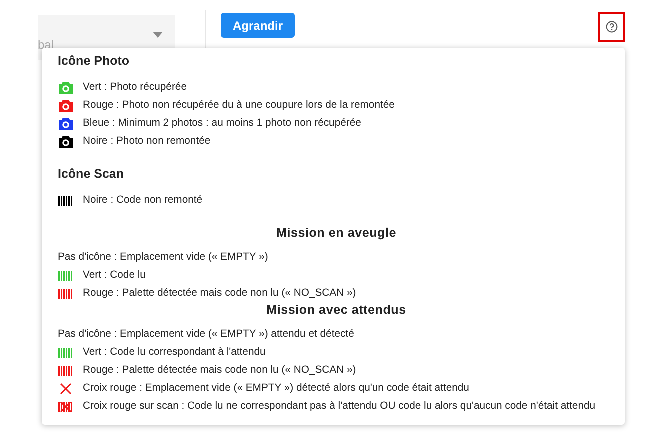 This screenshot has width=670, height=443. Describe the element at coordinates (239, 105) in the screenshot. I see `legend-text: Rouge : Photo non récupérée du à une coupure lors de la remontée` at that location.